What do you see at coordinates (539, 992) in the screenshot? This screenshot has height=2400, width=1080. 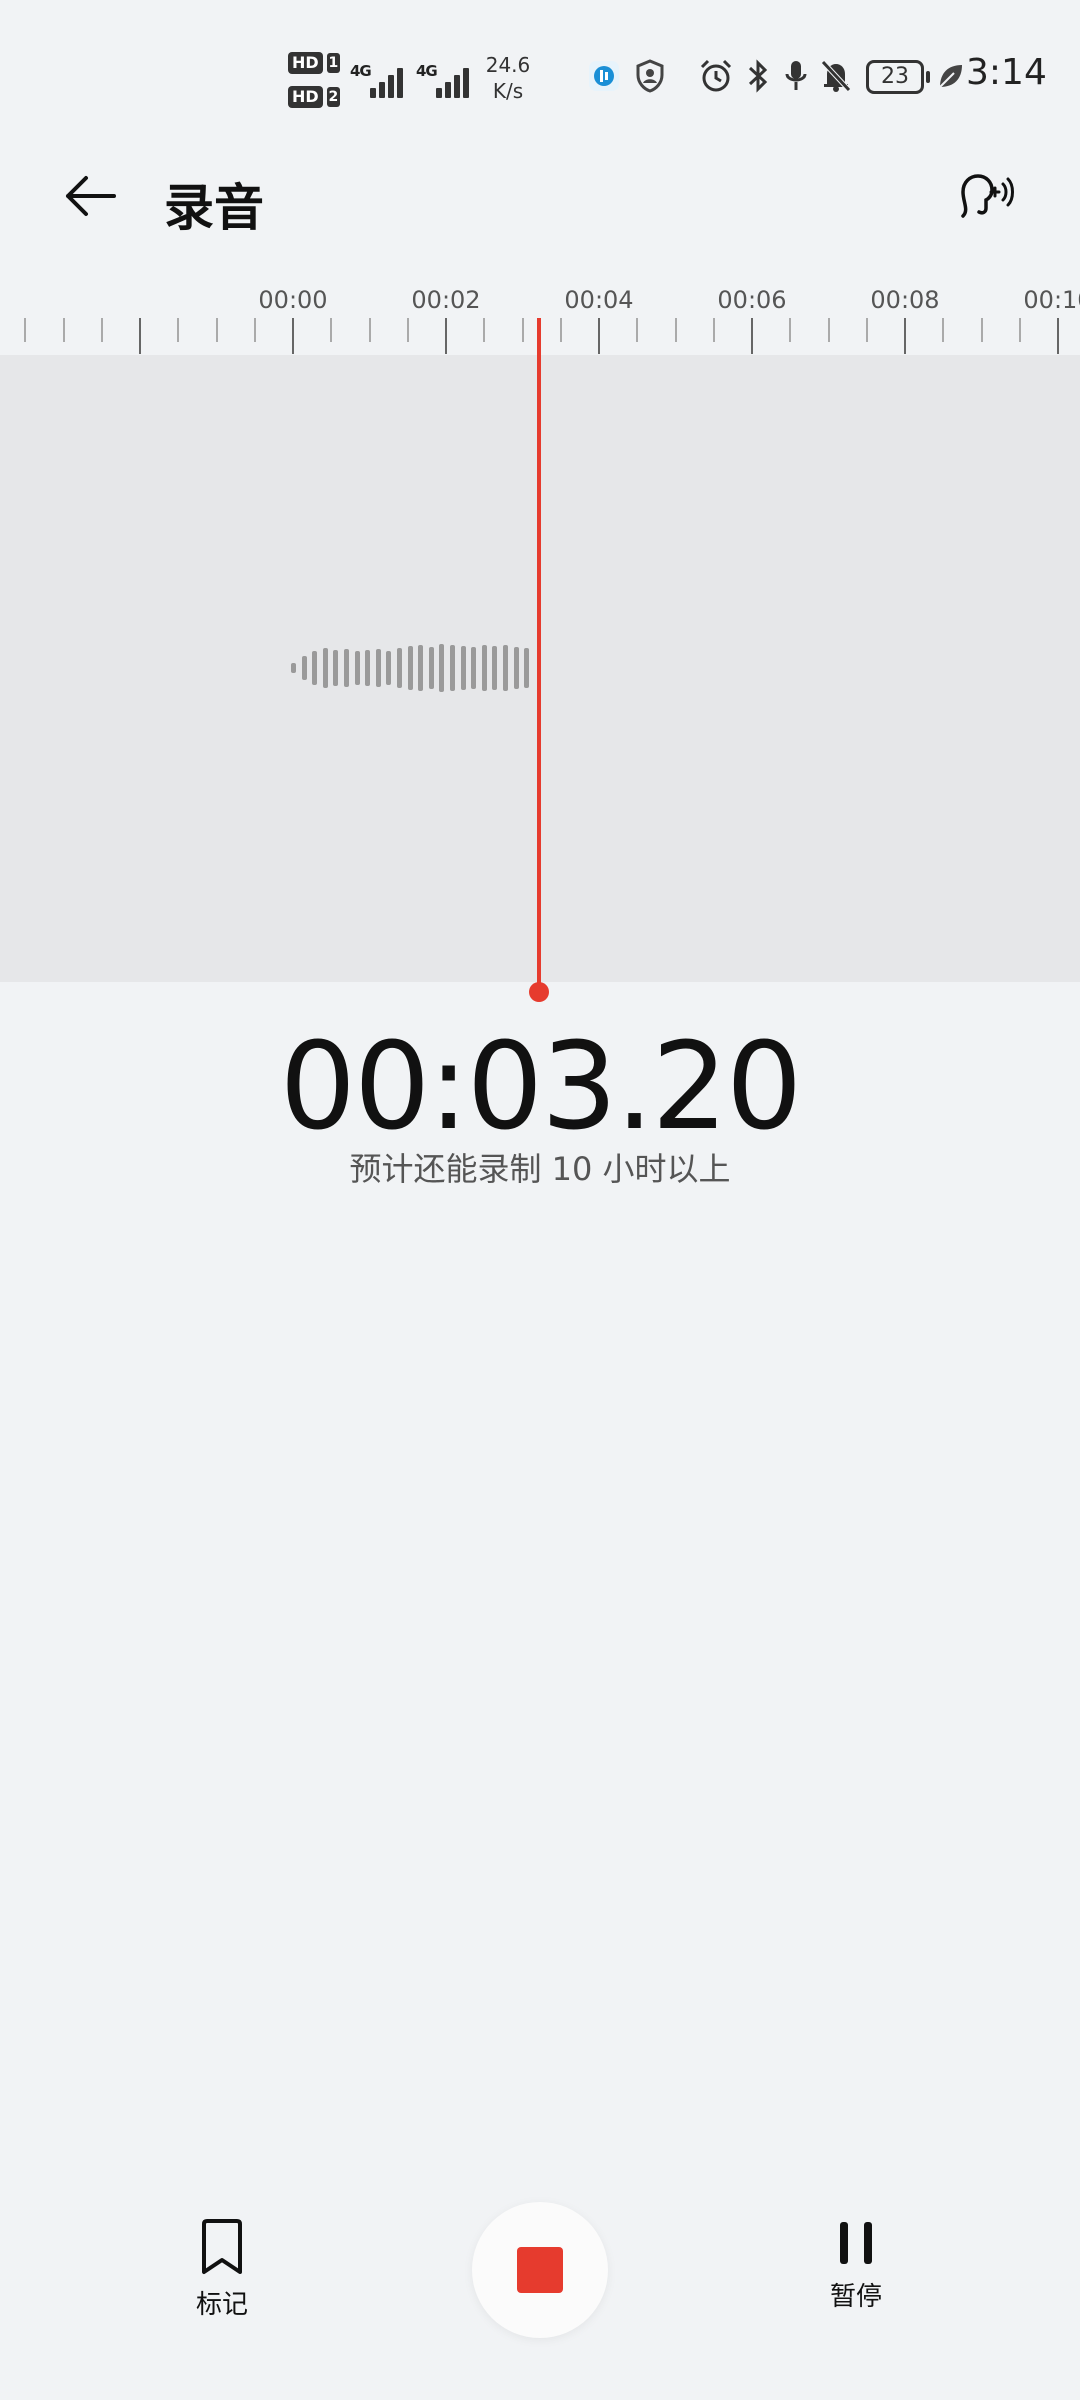 I see `playhead-handle` at bounding box center [539, 992].